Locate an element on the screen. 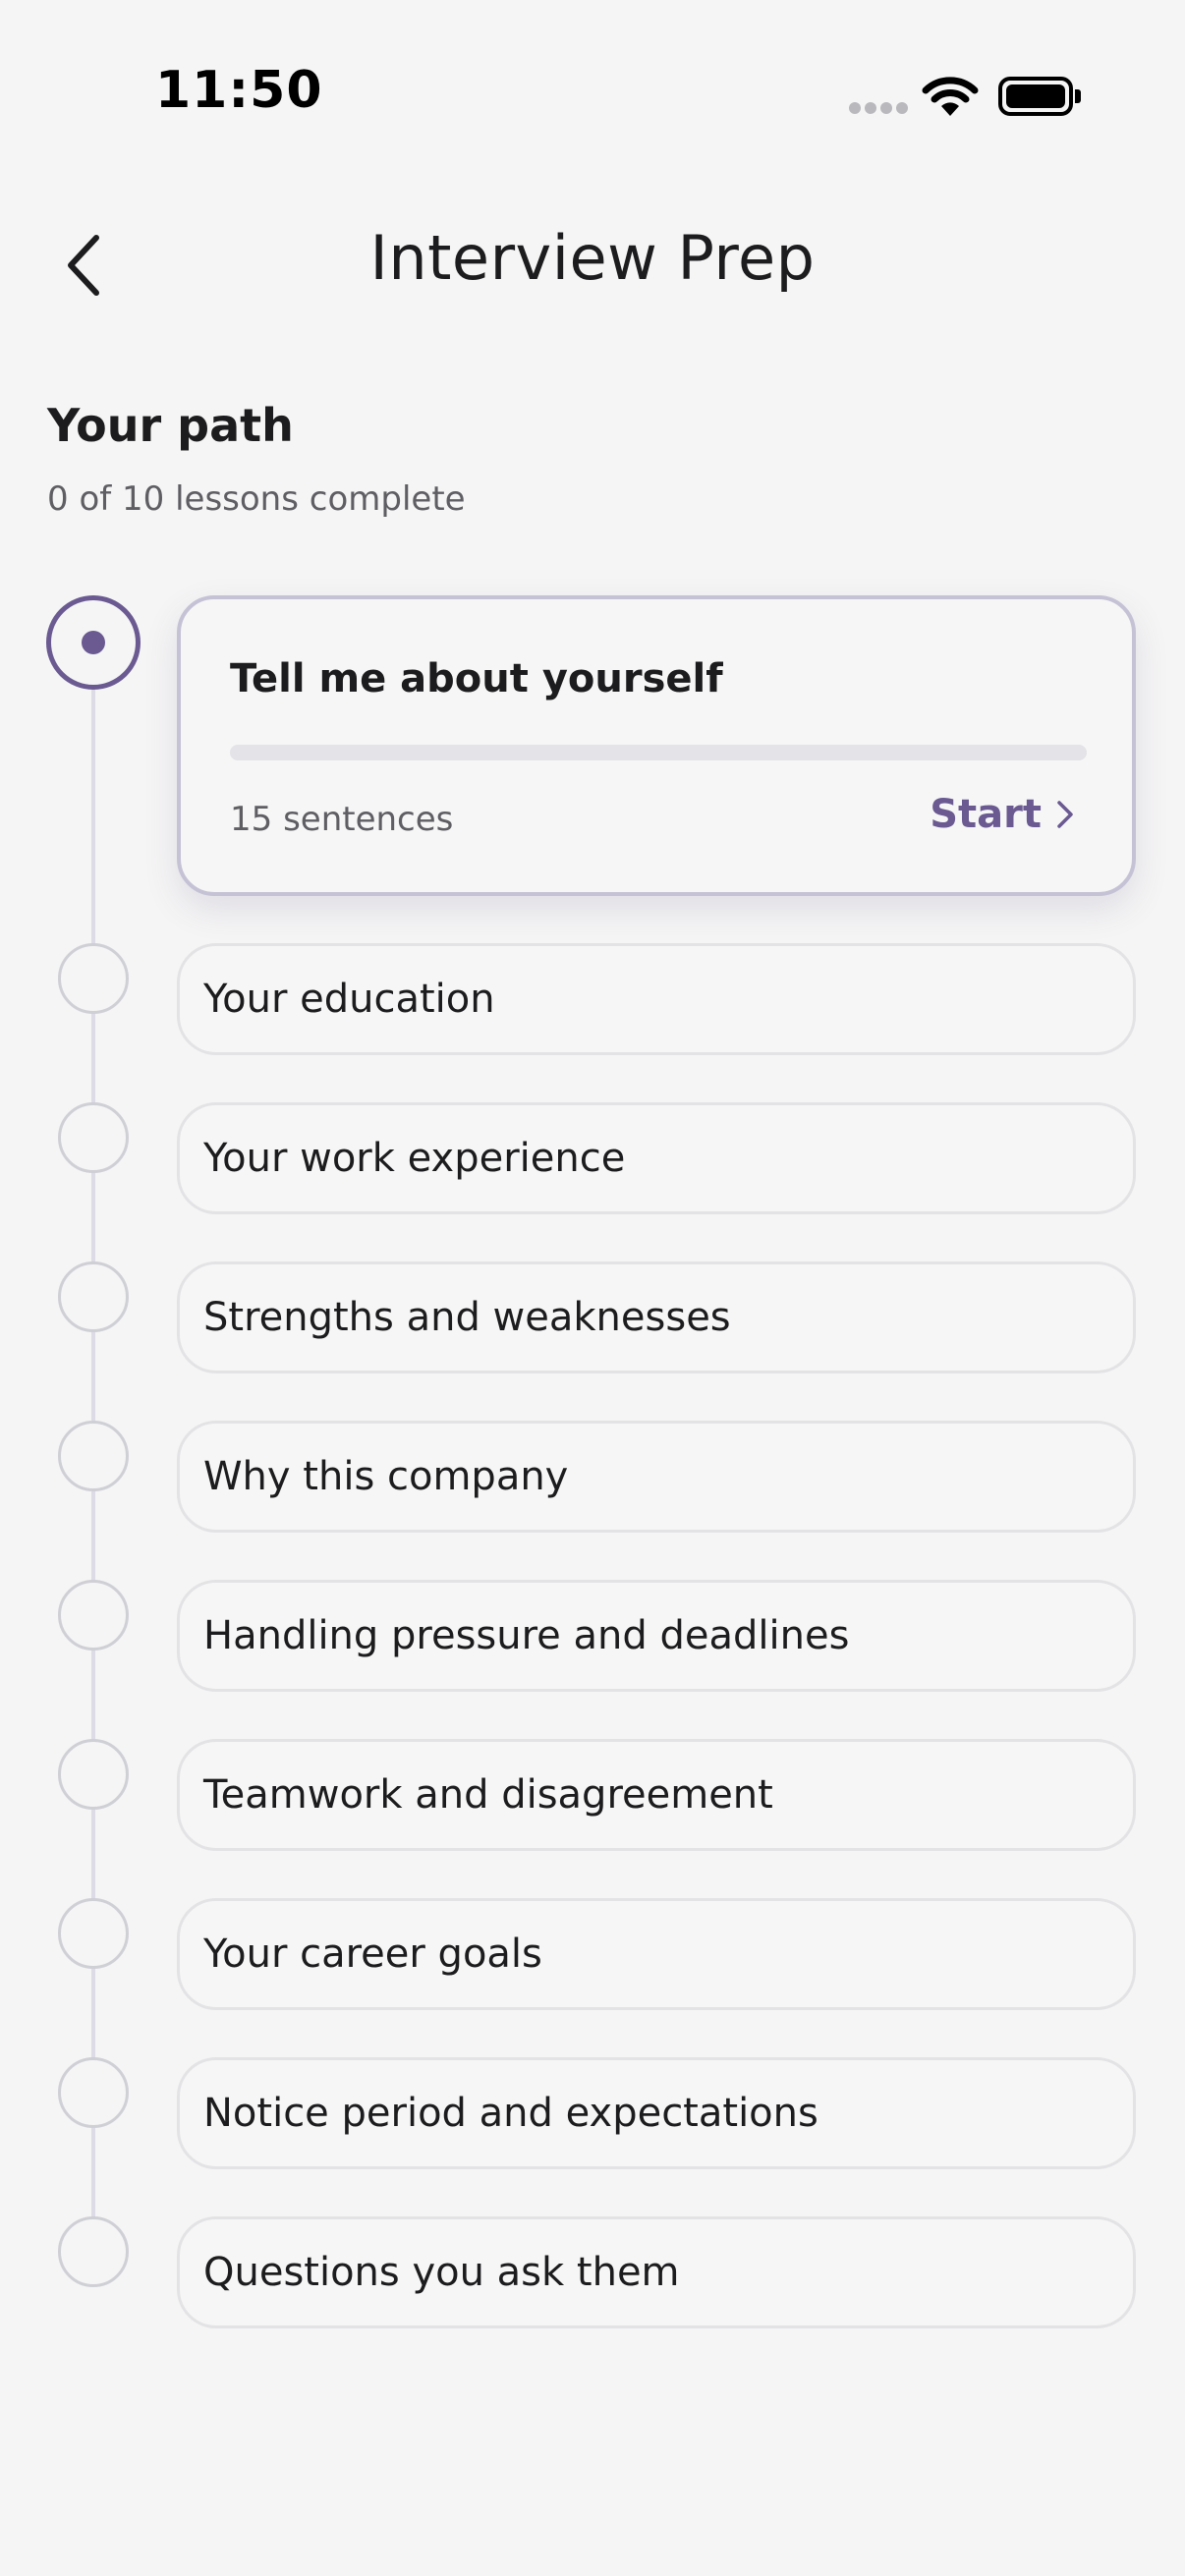  lesson-row: Notice period and expectations is located at coordinates (656, 2113).